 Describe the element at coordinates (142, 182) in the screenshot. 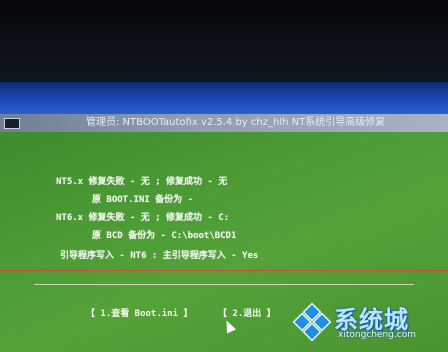

I see `nt5-status-line: NT5.x 修复失败 - 无 ; 修复成功 - 无` at that location.